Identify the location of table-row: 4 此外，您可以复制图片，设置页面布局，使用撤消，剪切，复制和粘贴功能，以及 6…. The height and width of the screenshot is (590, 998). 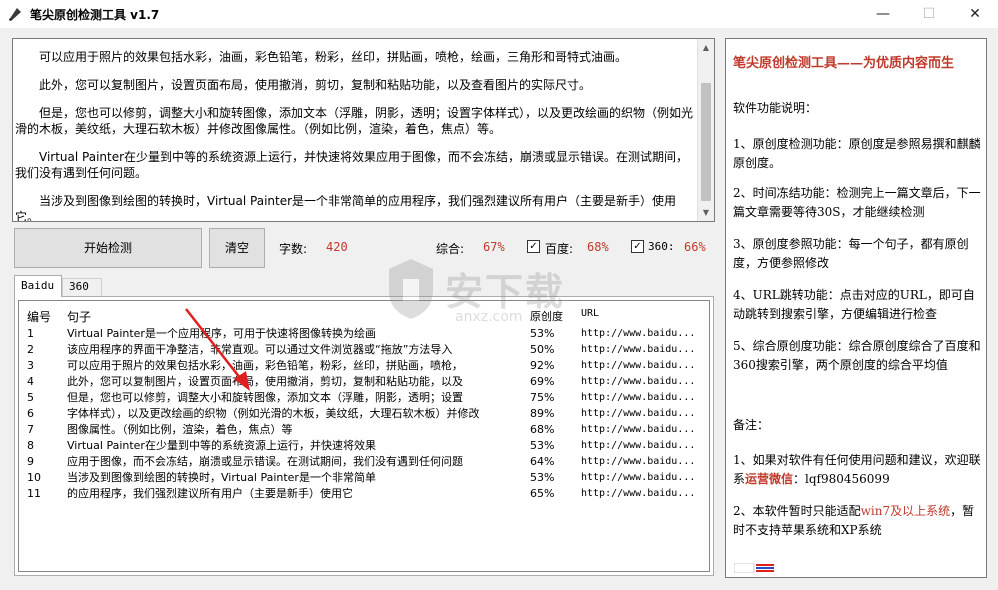
(364, 382).